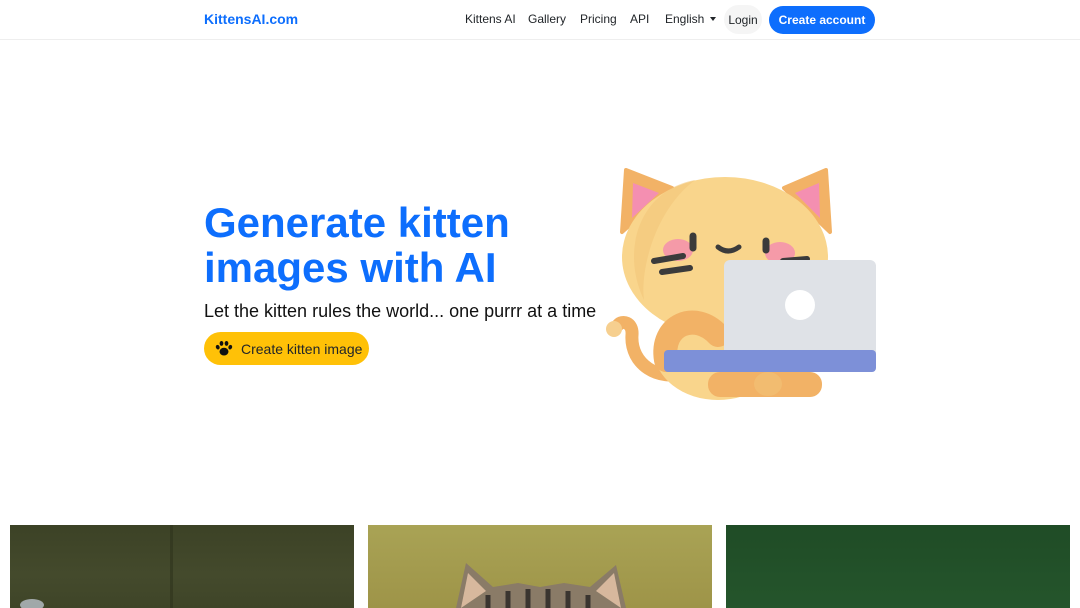  What do you see at coordinates (685, 19) in the screenshot?
I see `language-label: English` at bounding box center [685, 19].